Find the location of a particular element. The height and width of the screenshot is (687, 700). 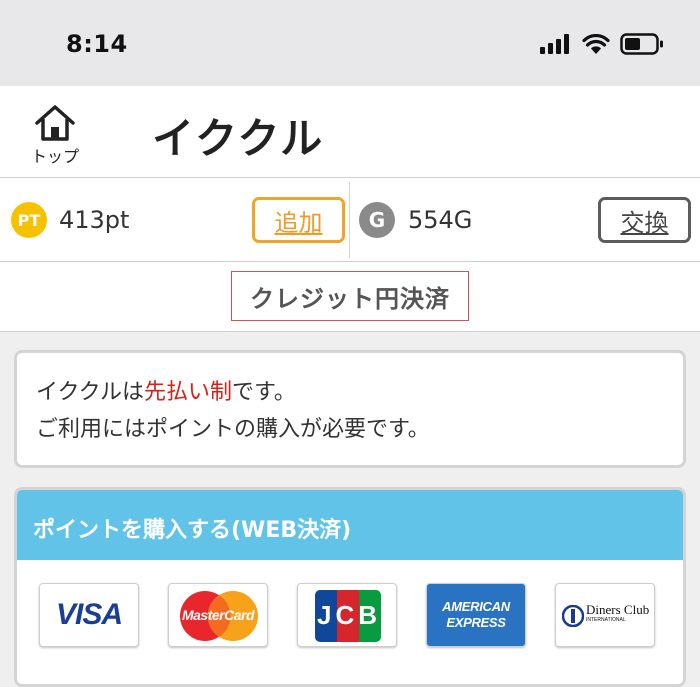

jcb-card-logo: JCB is located at coordinates (347, 615).